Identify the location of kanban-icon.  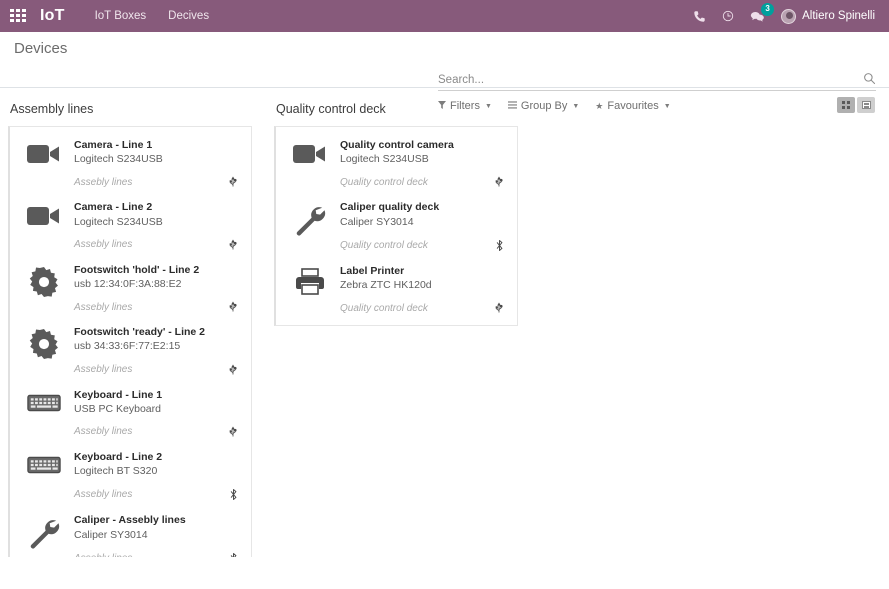
(846, 105).